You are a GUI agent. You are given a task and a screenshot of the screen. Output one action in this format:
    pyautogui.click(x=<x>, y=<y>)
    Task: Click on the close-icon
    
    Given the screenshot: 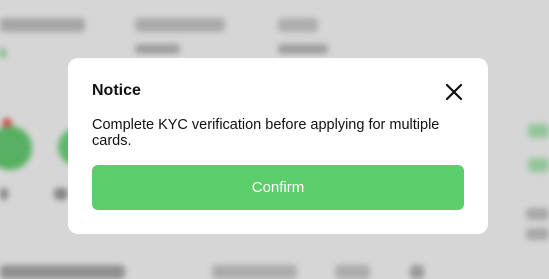 What is the action you would take?
    pyautogui.click(x=454, y=92)
    